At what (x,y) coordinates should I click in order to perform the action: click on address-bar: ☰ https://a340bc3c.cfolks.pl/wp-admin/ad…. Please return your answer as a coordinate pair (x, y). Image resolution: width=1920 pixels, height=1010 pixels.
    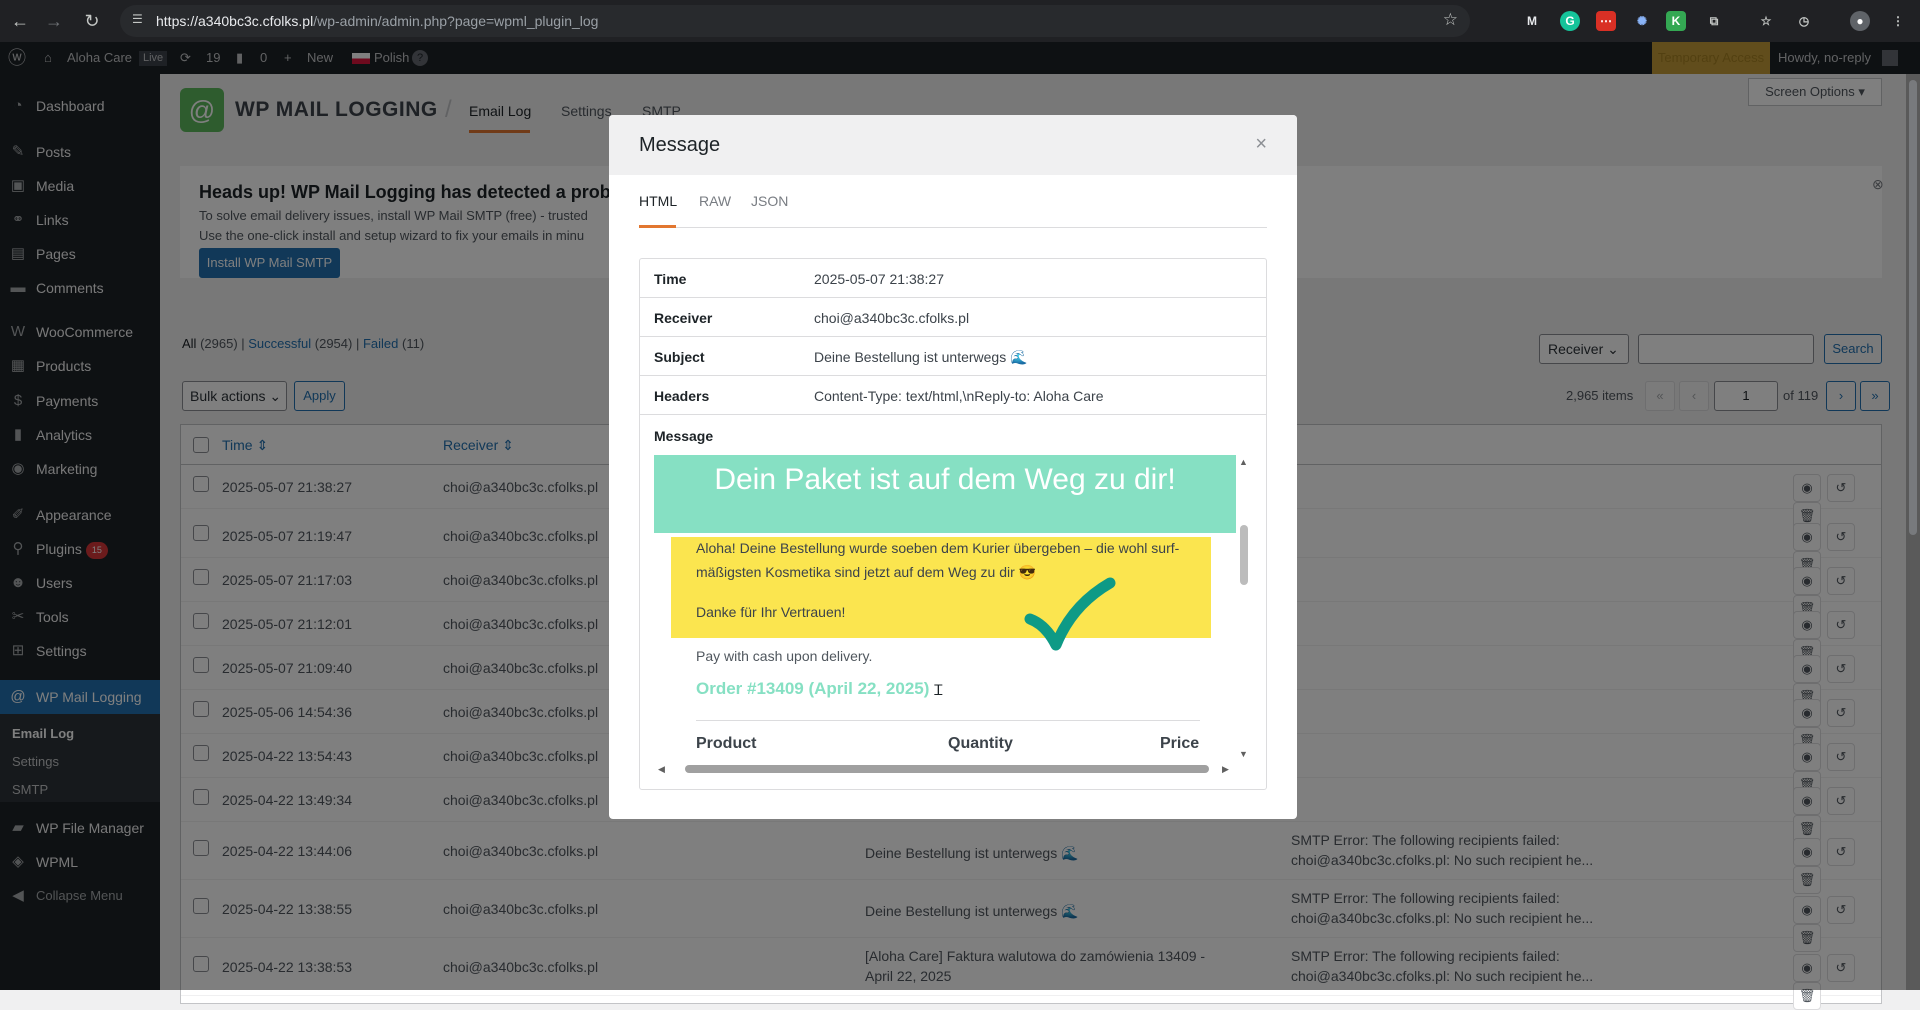
    Looking at the image, I should click on (795, 21).